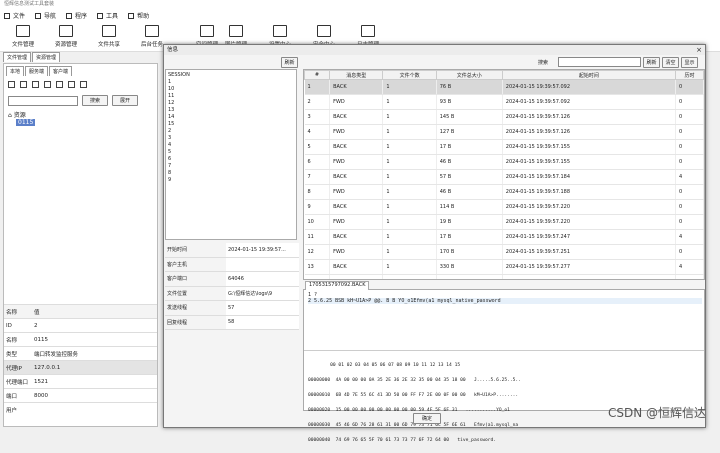 This screenshot has height=453, width=720. Describe the element at coordinates (699, 50) in the screenshot. I see `close-icon: ×` at that location.